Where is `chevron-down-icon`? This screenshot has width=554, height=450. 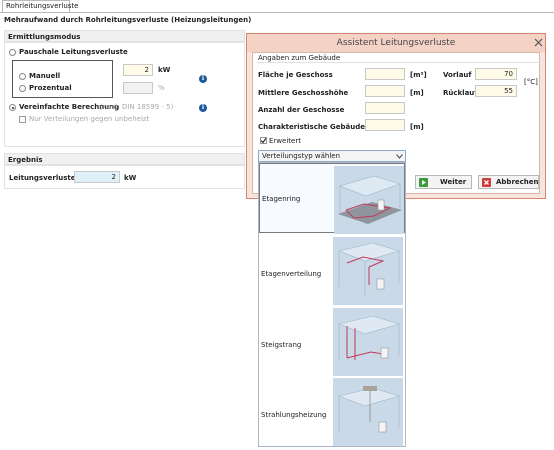 chevron-down-icon is located at coordinates (399, 156).